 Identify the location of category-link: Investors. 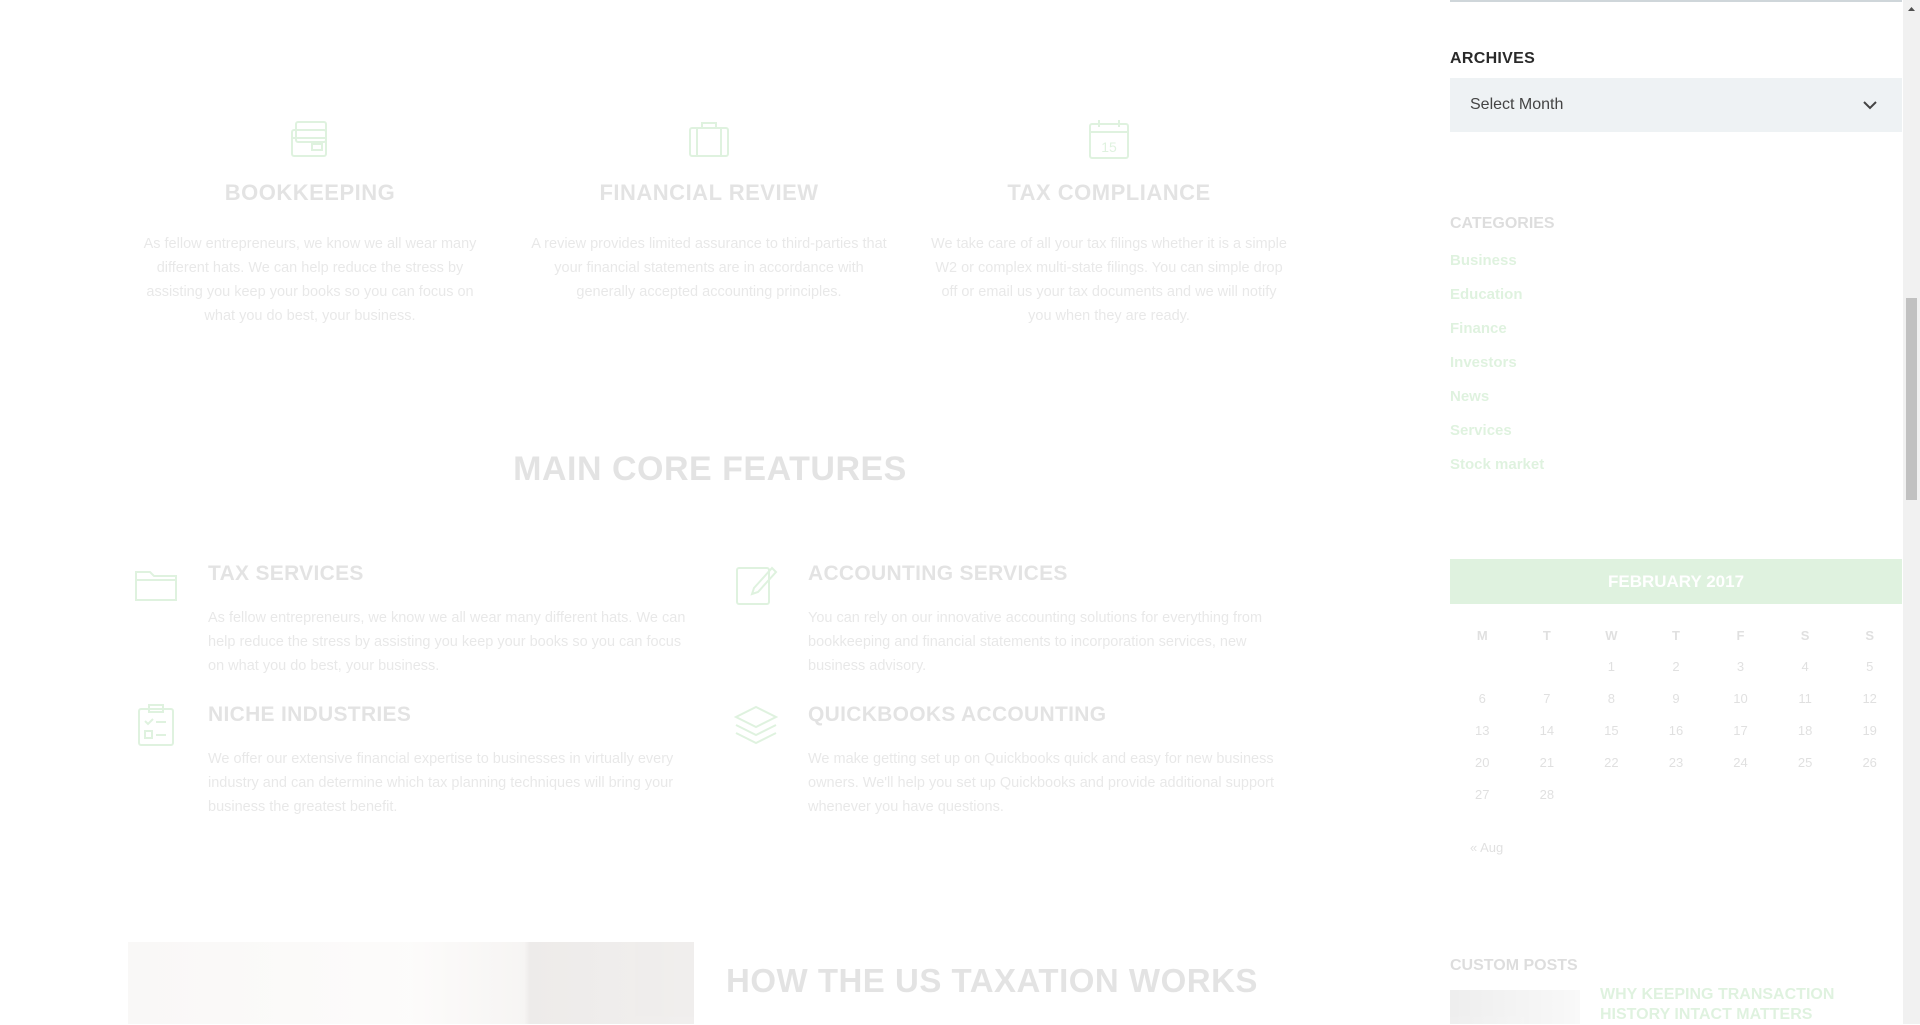
(1497, 371).